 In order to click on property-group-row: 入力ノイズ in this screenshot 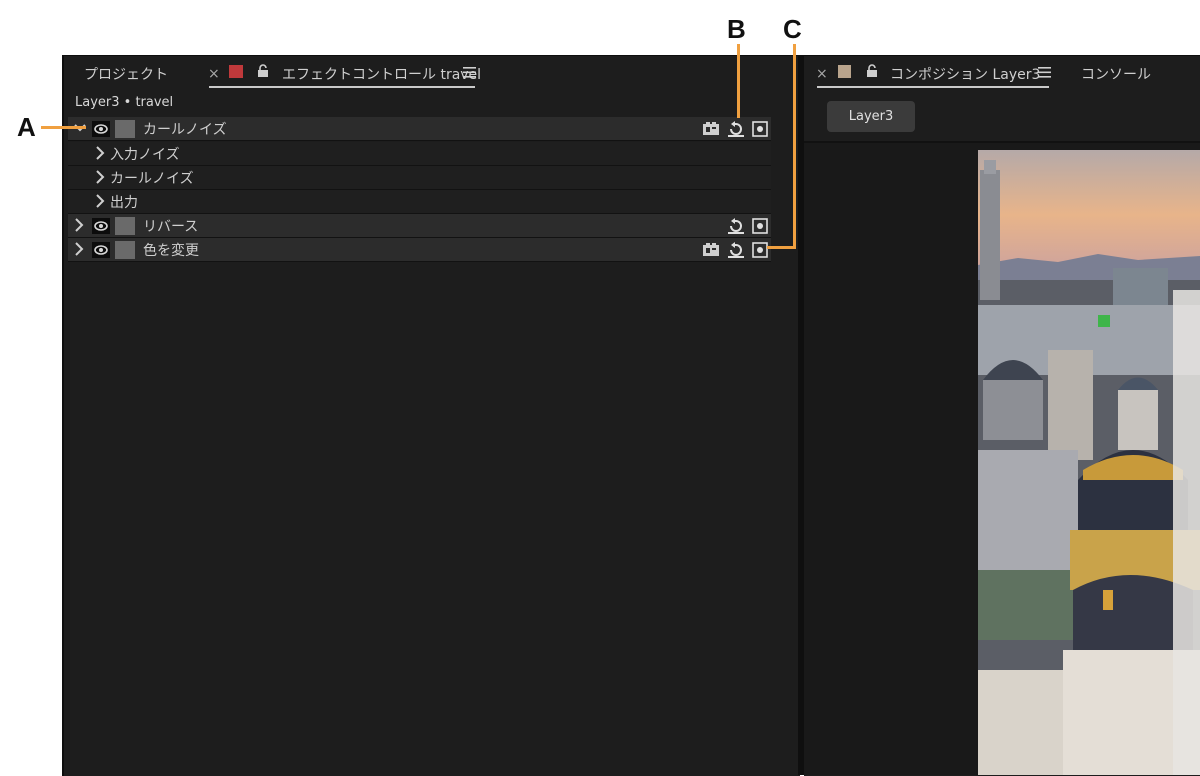, I will do `click(419, 154)`.